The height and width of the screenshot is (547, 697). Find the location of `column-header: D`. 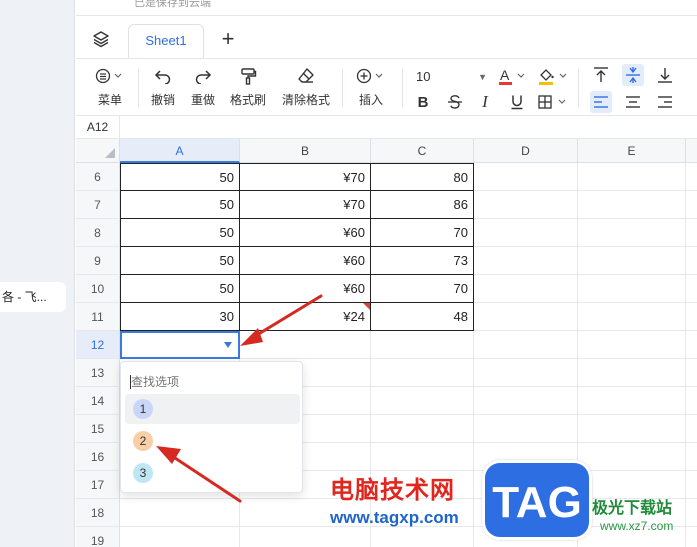

column-header: D is located at coordinates (526, 151).